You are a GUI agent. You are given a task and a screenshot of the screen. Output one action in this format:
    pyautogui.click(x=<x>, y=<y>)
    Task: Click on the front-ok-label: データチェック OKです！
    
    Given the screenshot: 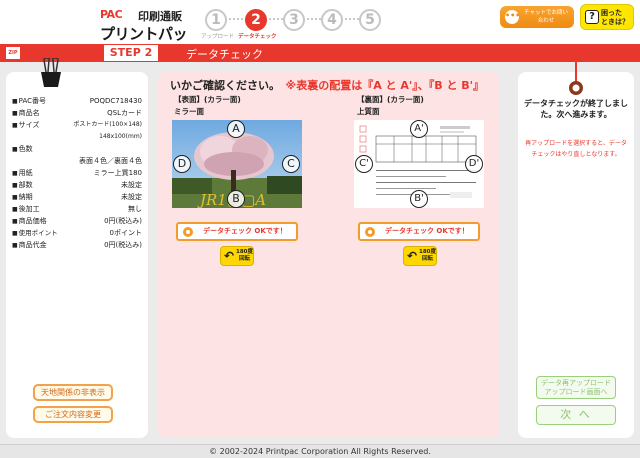 What is the action you would take?
    pyautogui.click(x=245, y=231)
    